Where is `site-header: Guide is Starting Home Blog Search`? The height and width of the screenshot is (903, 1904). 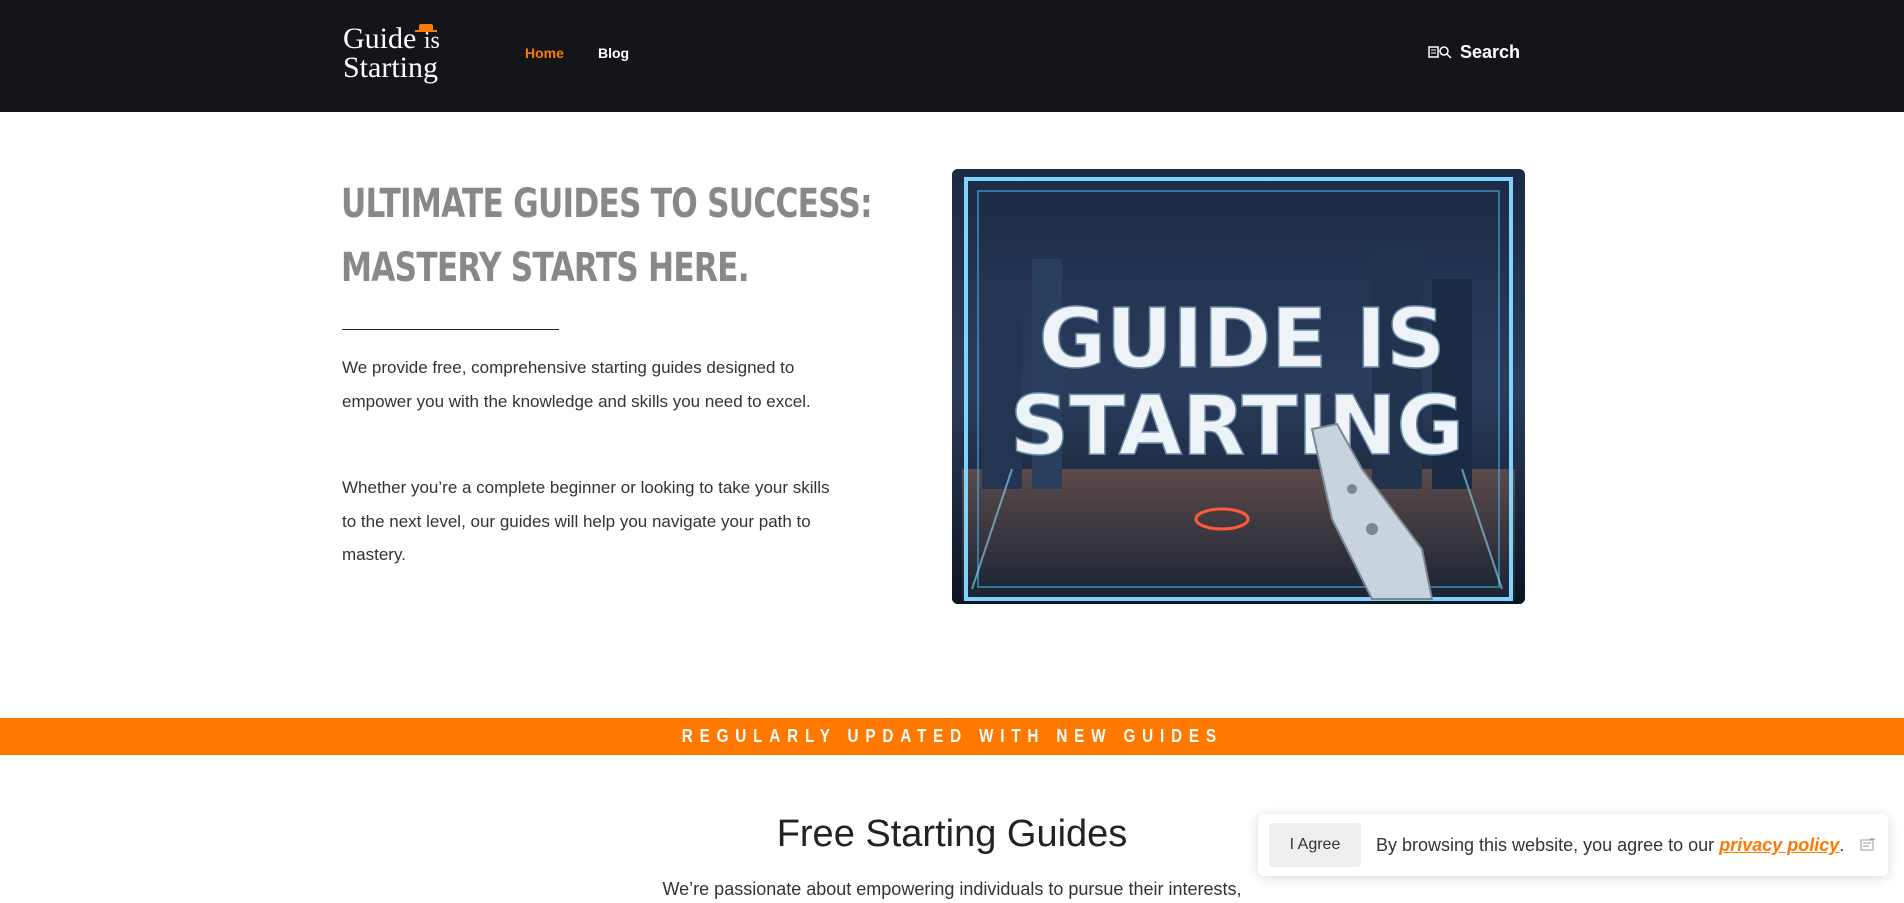
site-header: Guide is Starting Home Blog Search is located at coordinates (952, 56).